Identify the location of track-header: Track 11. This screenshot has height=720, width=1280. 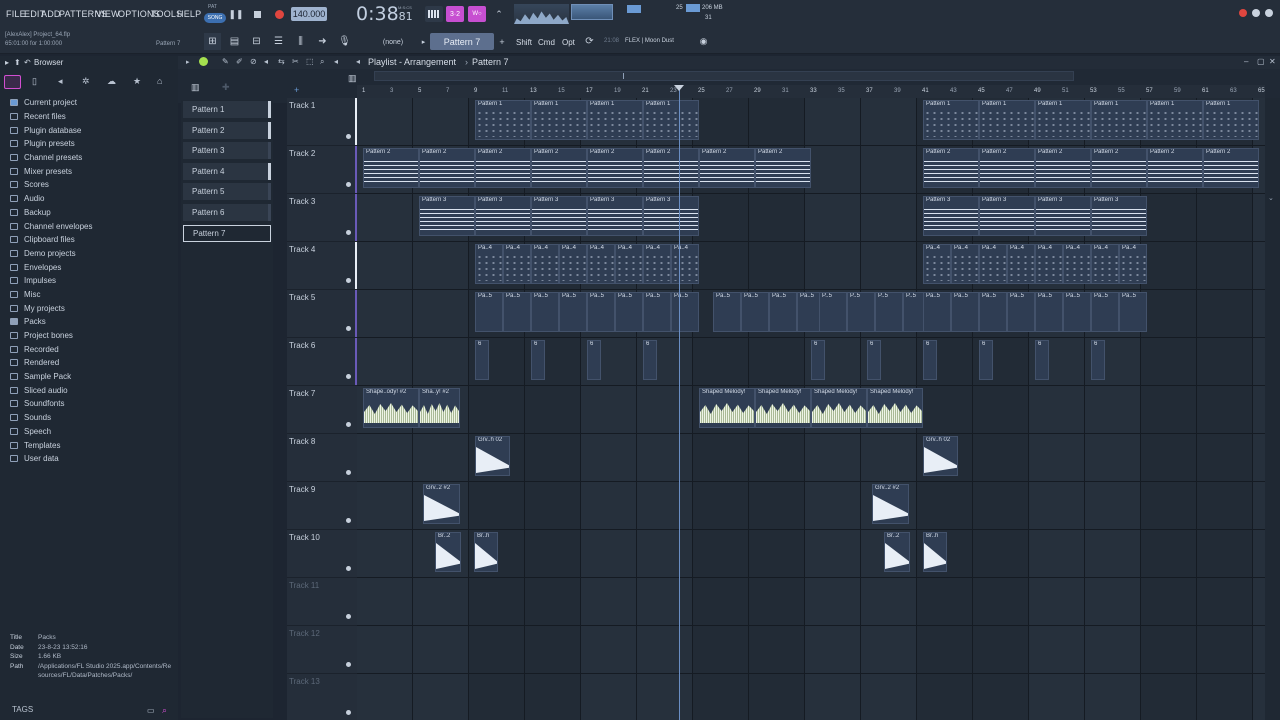
(322, 602).